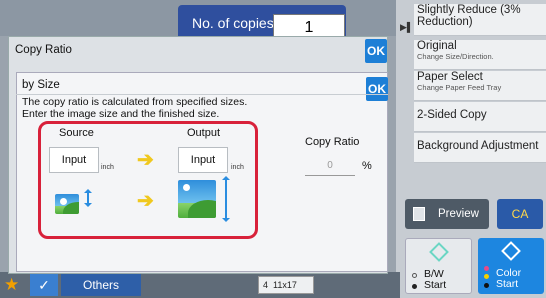  I want to click on side-item-background-adjustment: Background Adjustment, so click(480, 148).